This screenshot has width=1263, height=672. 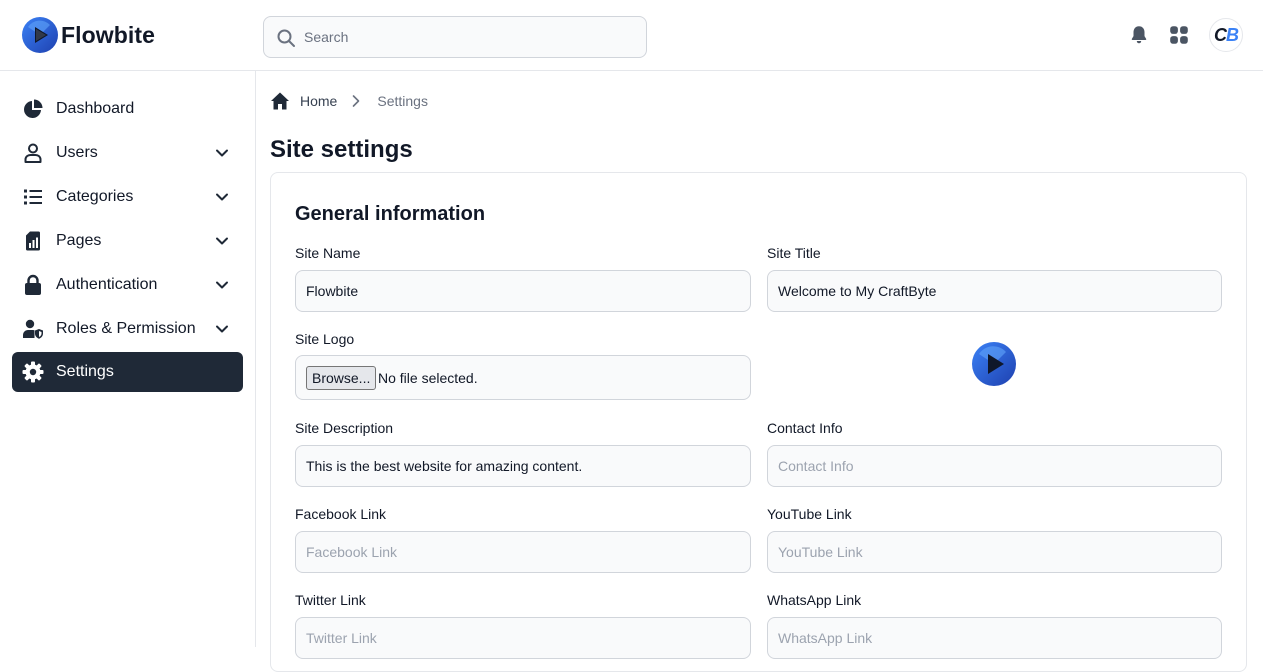 I want to click on breadcrumb-home-link: Home, so click(x=318, y=101).